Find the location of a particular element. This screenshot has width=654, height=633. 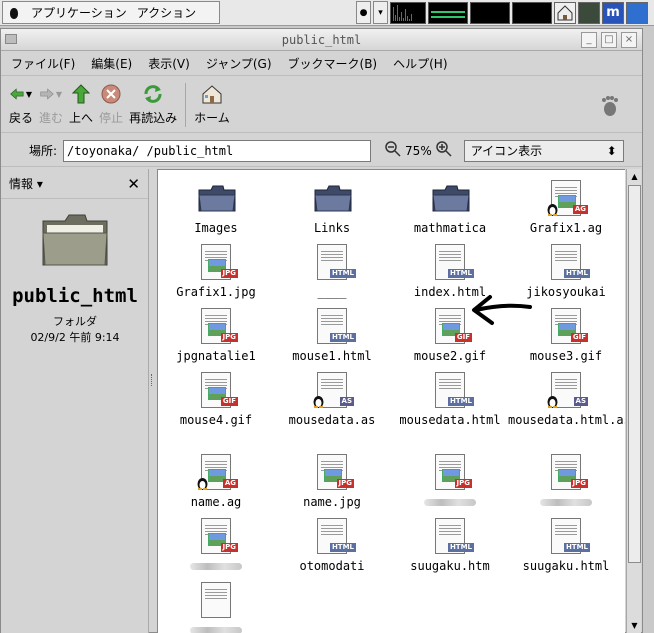

net-monitor-applet is located at coordinates (490, 12).